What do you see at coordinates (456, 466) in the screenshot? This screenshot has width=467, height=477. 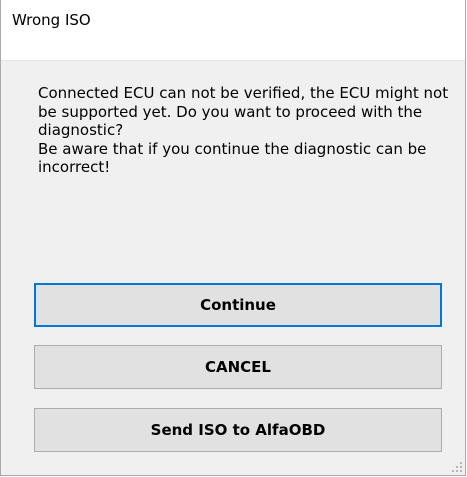 I see `resize-grip-icon` at bounding box center [456, 466].